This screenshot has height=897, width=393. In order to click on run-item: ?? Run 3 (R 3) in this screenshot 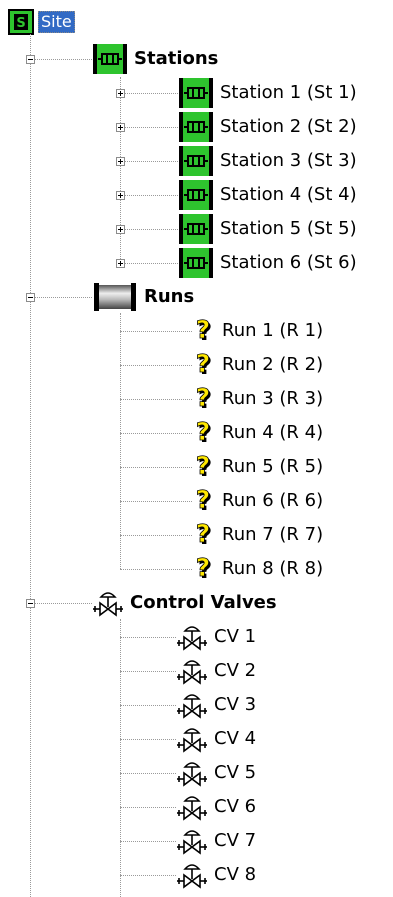, I will do `click(257, 399)`.